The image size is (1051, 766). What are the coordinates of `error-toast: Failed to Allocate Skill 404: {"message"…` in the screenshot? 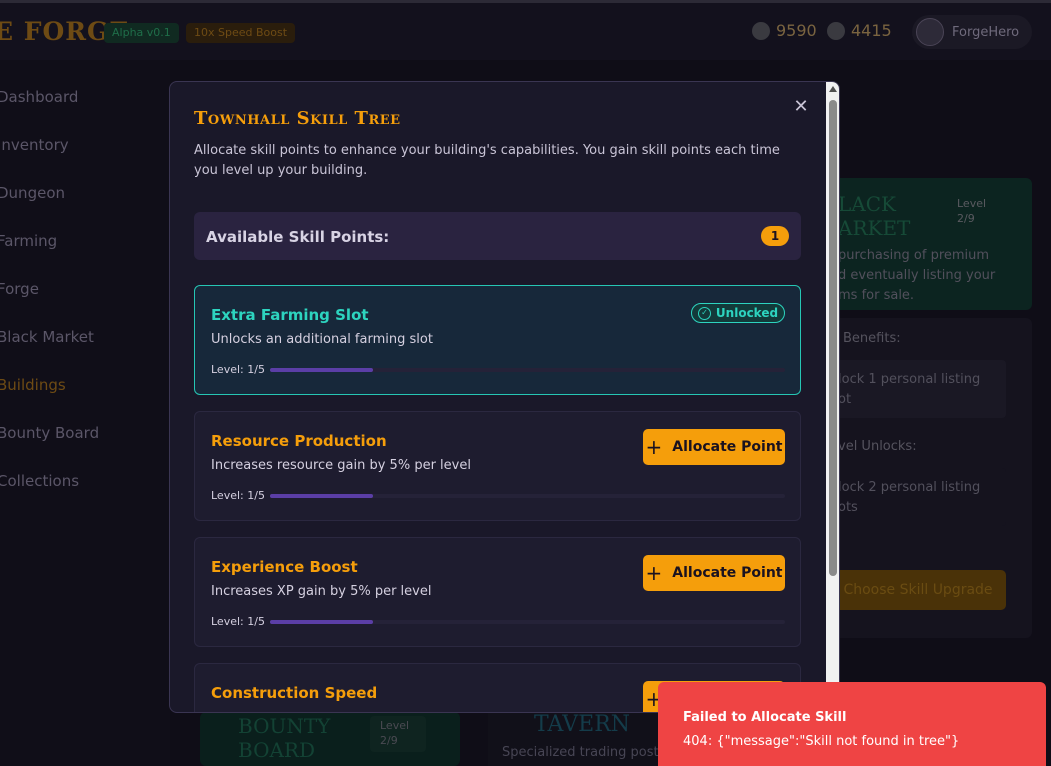 It's located at (852, 724).